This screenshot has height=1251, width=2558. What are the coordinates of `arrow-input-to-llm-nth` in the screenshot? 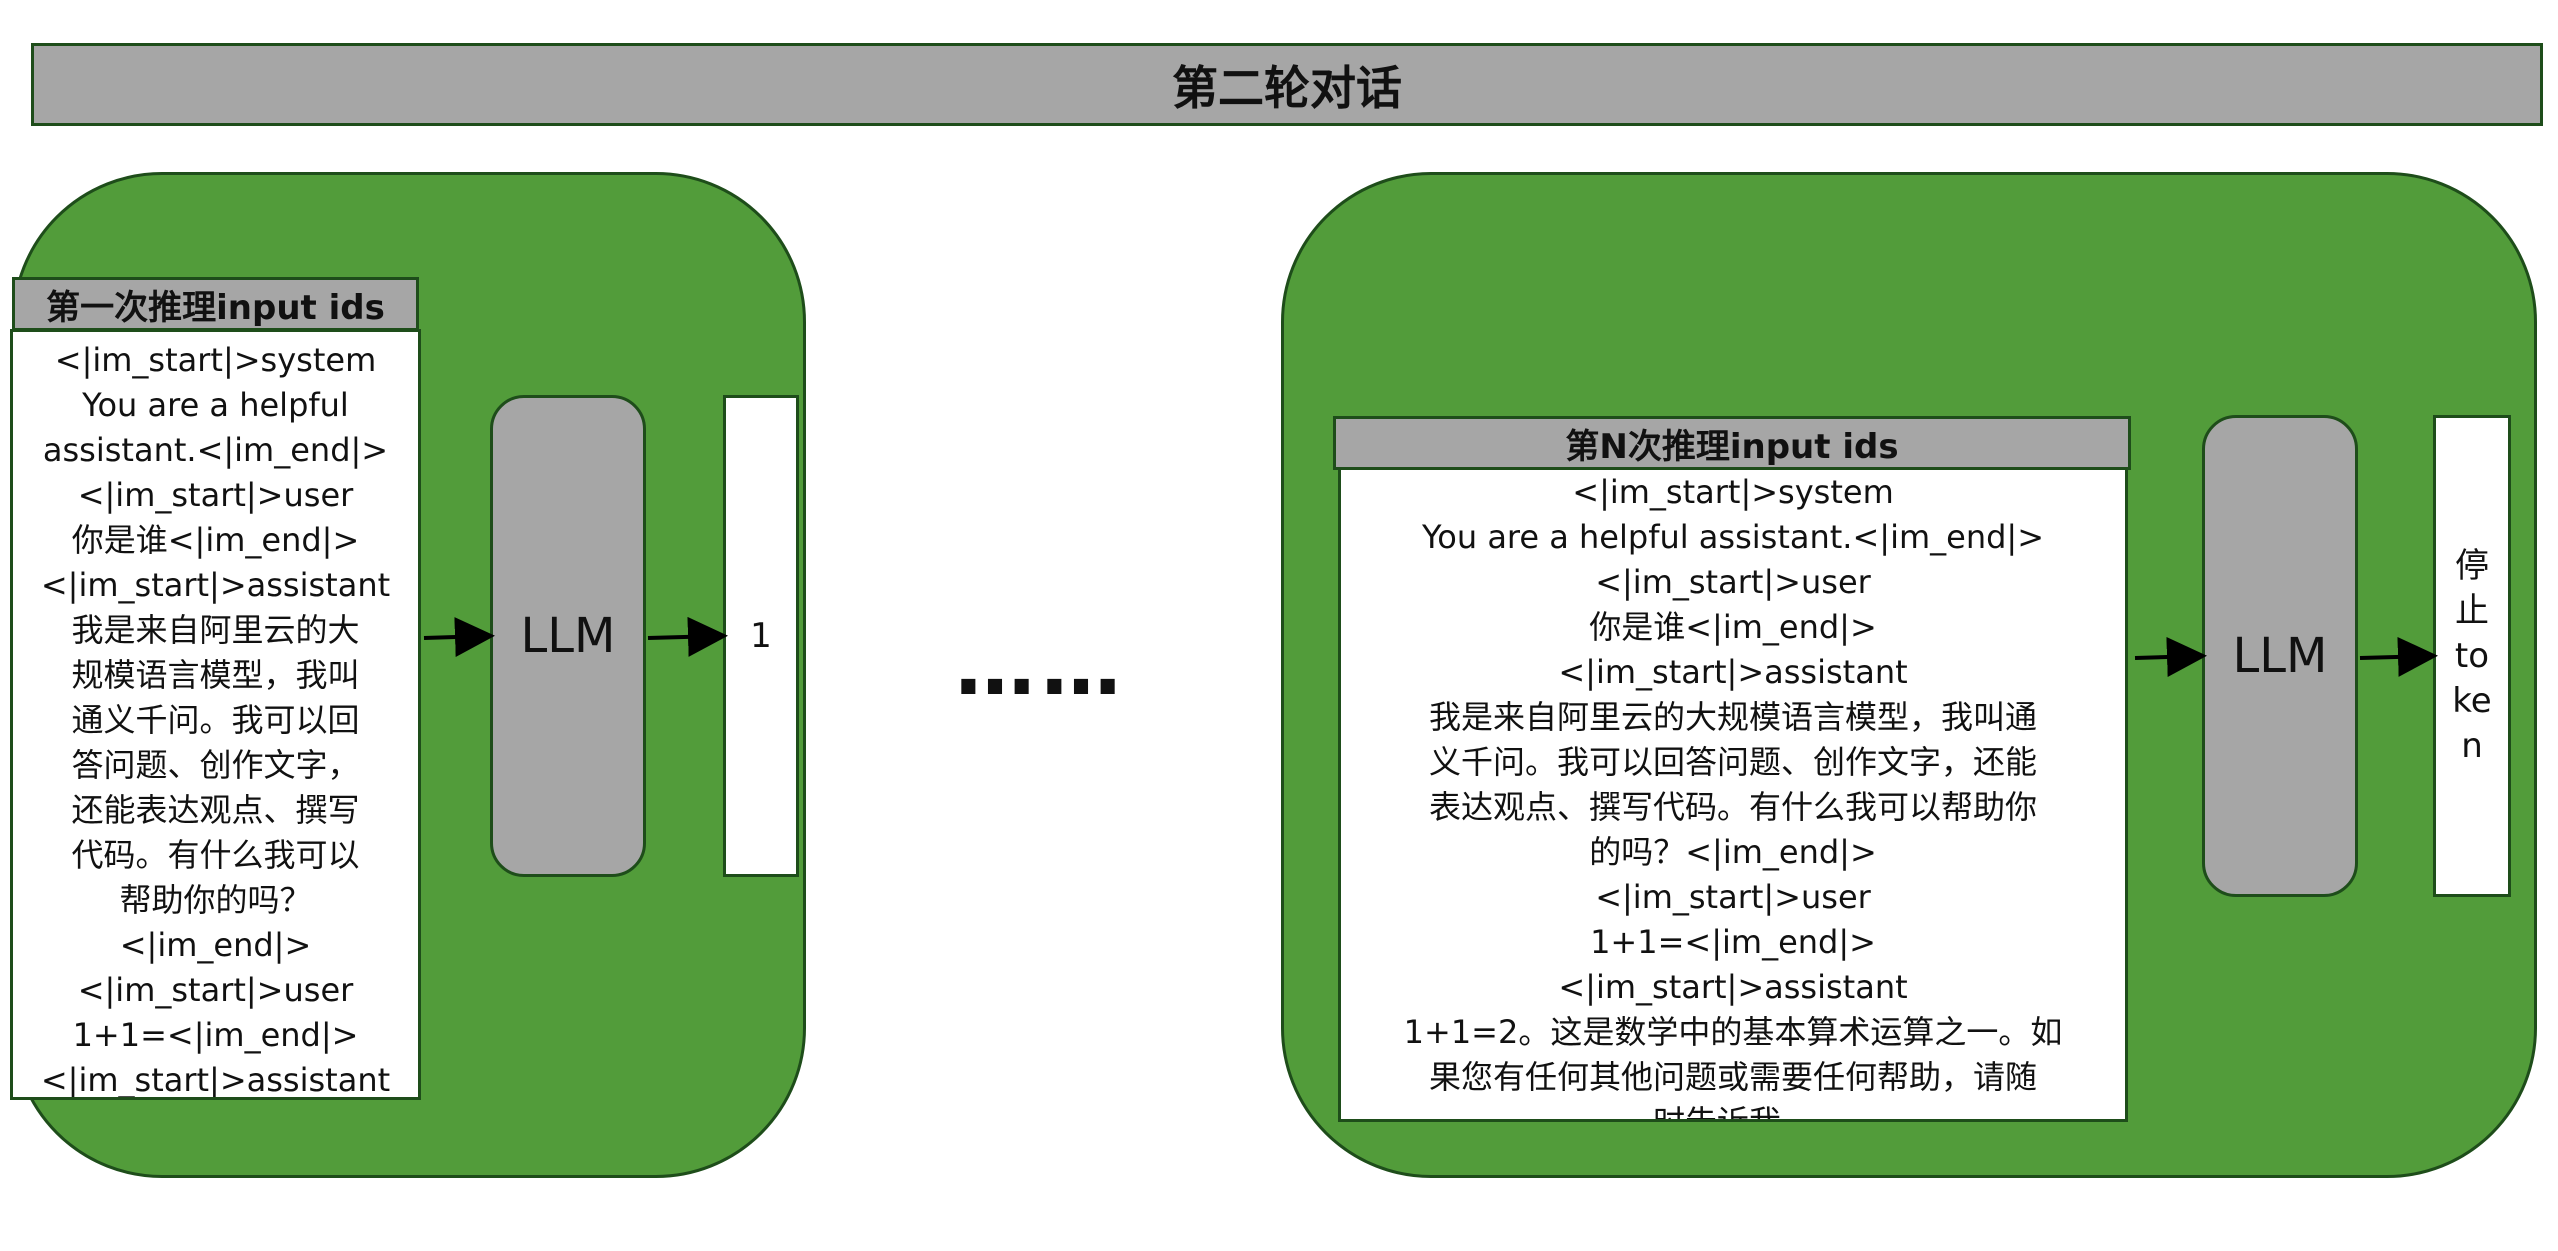 It's located at (2170, 657).